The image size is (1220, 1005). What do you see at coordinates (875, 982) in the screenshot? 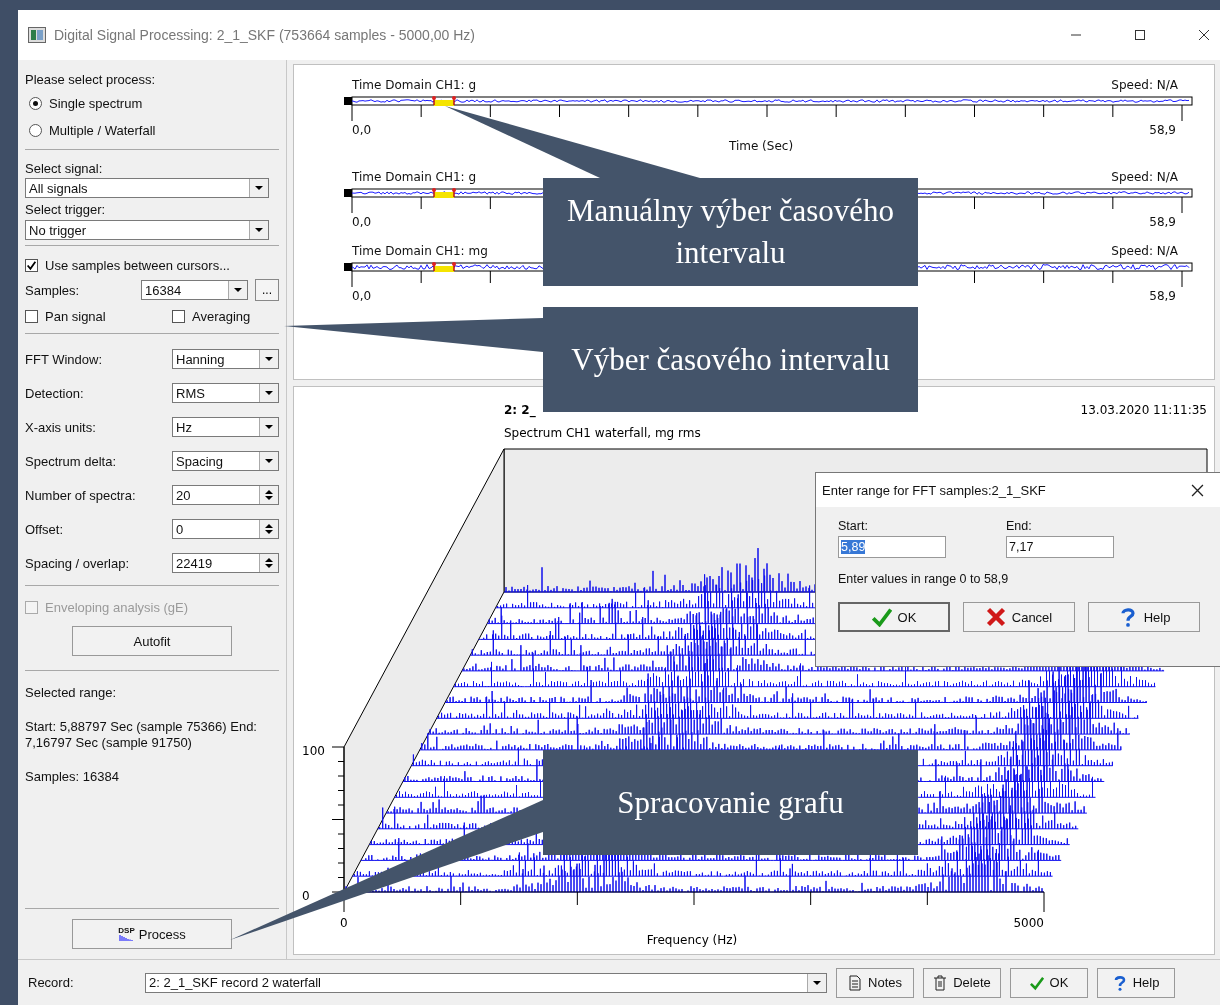
I see `toolbar-button: Notes` at bounding box center [875, 982].